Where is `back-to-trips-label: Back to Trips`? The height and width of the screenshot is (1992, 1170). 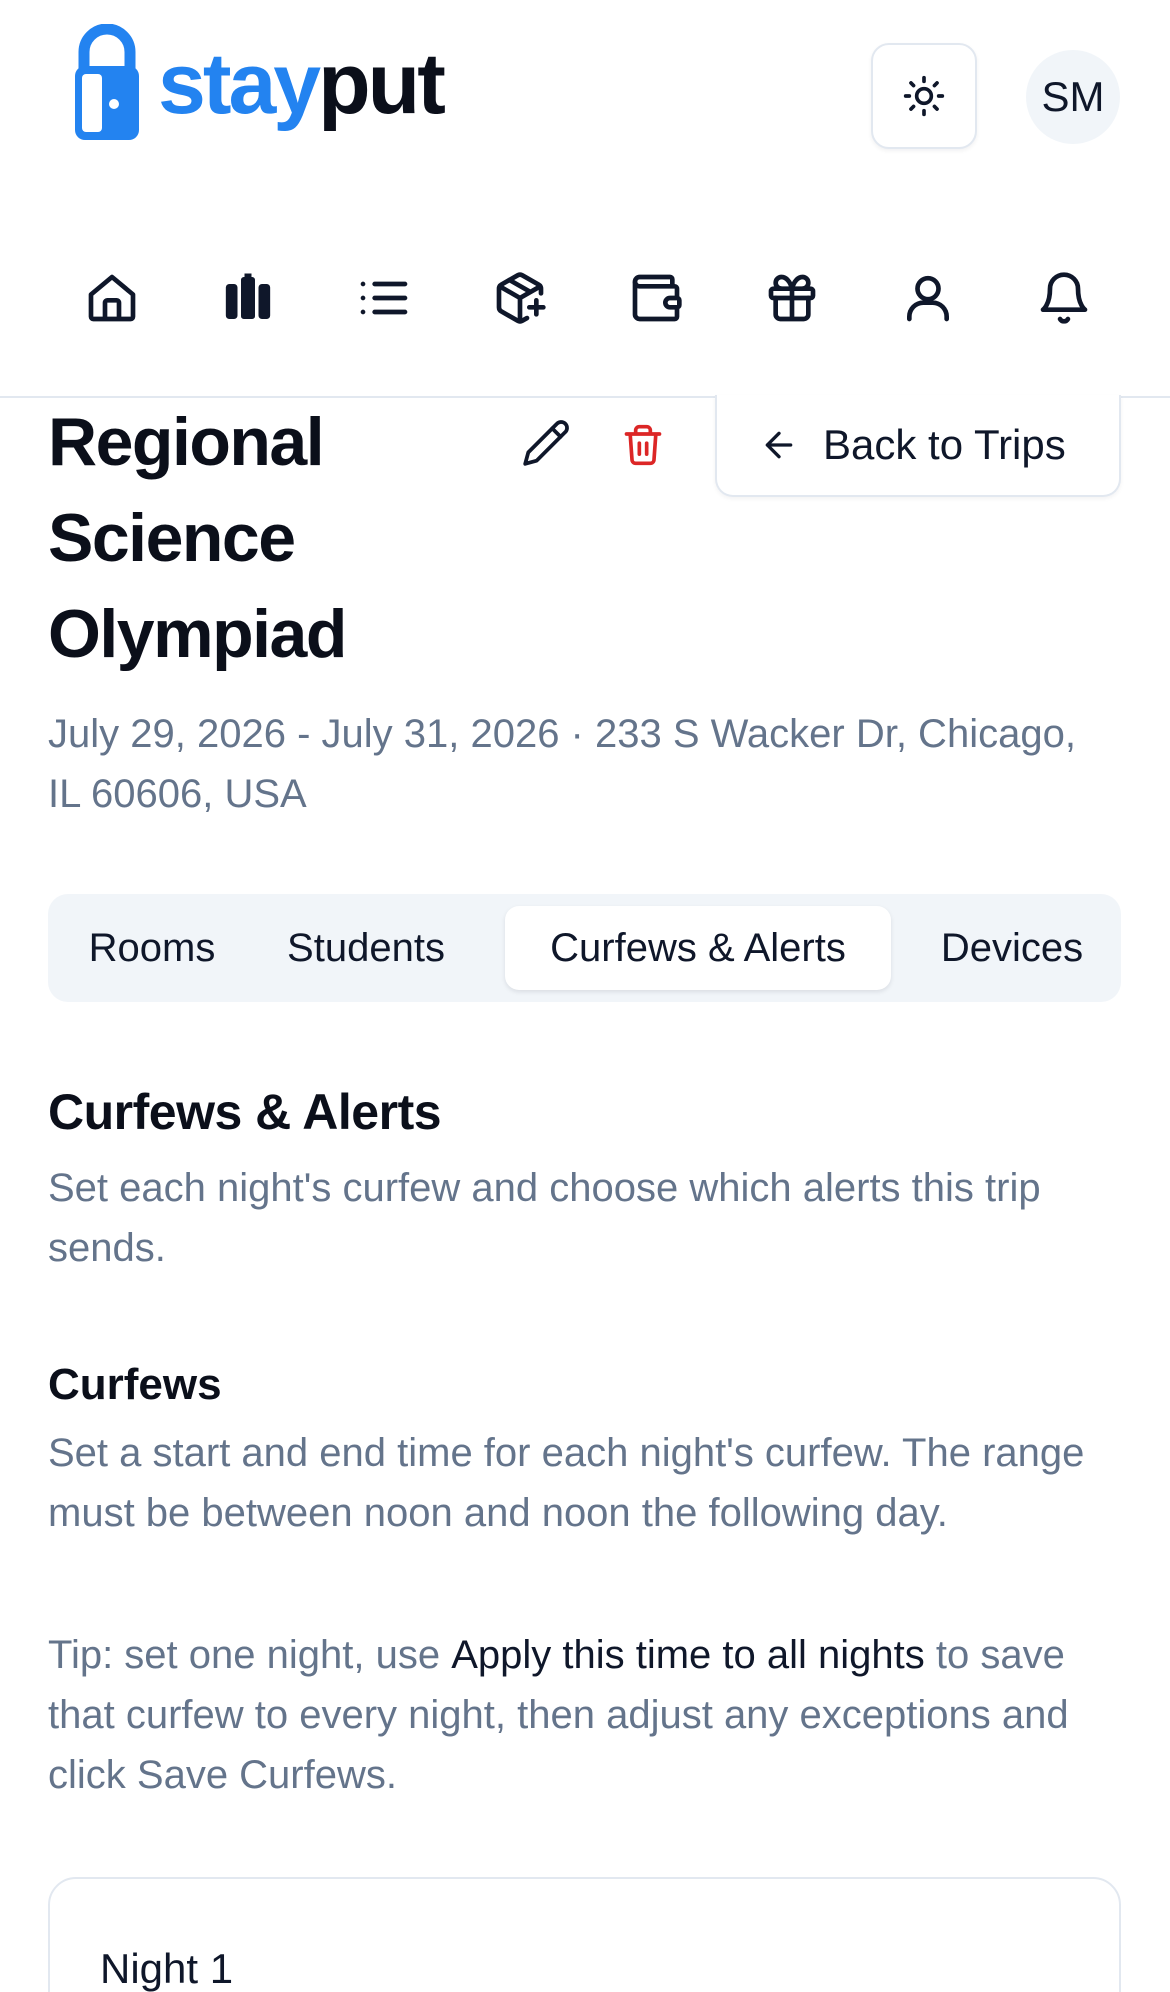
back-to-trips-label: Back to Trips is located at coordinates (944, 444).